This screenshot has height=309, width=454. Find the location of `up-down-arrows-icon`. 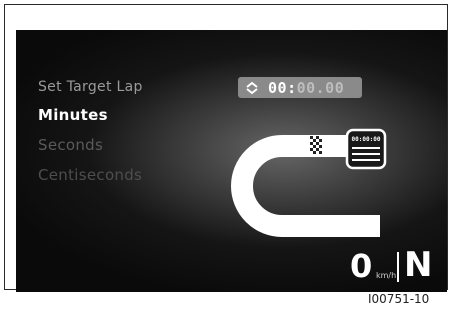

up-down-arrows-icon is located at coordinates (252, 87).